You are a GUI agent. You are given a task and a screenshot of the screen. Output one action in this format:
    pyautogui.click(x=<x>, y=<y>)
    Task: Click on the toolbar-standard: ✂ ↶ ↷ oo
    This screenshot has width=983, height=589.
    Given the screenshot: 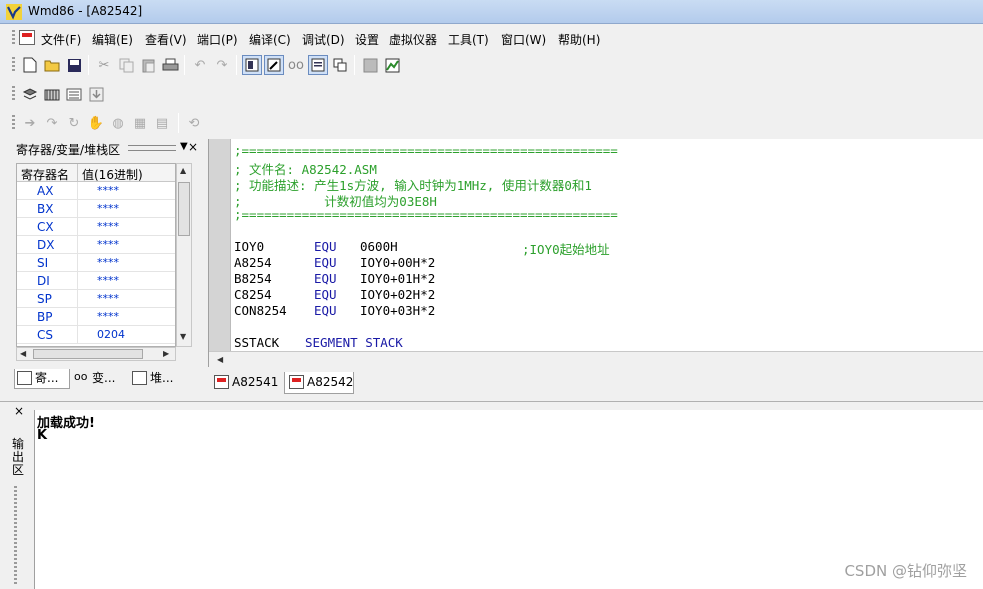 What is the action you would take?
    pyautogui.click(x=491, y=65)
    